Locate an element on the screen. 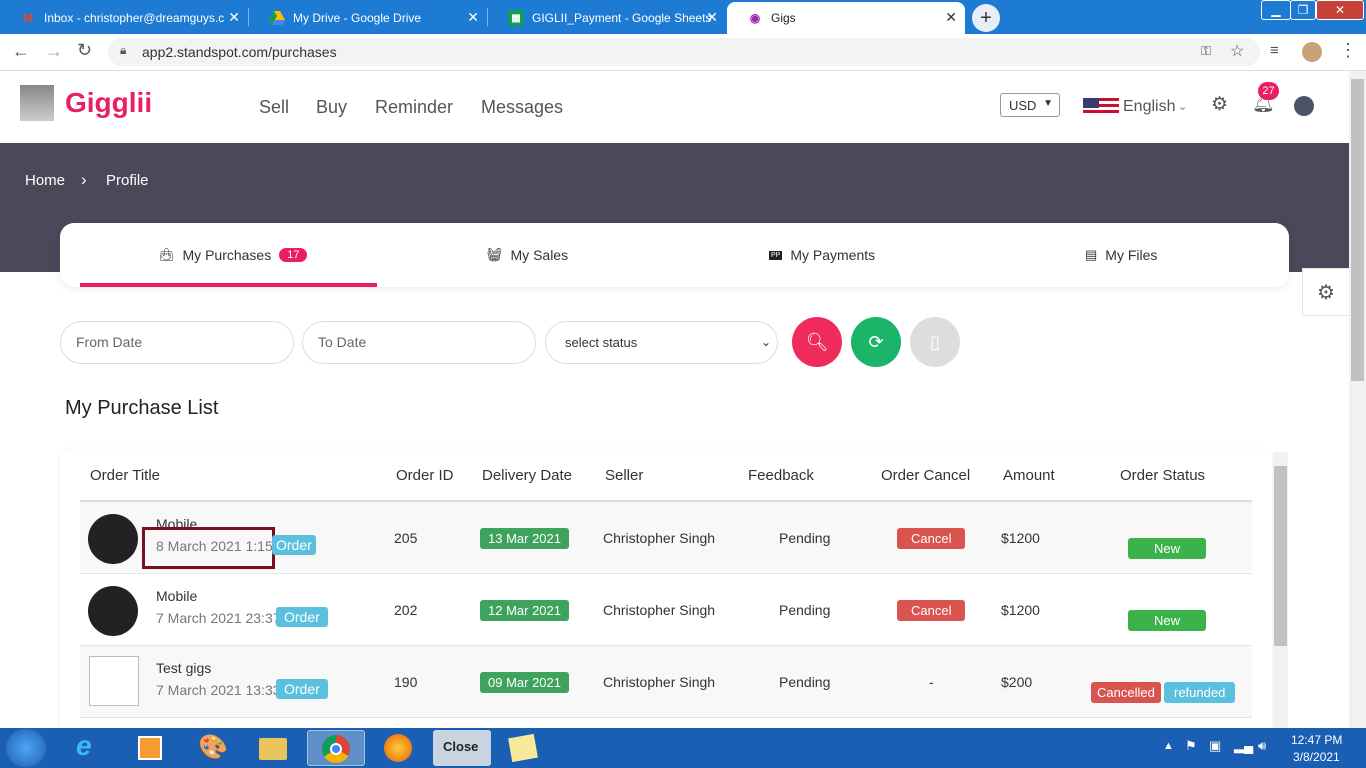 This screenshot has width=1366, height=768. omnibox: 🔒︎ app2.standspot.com/purchases ⚿ ☆ is located at coordinates (684, 52).